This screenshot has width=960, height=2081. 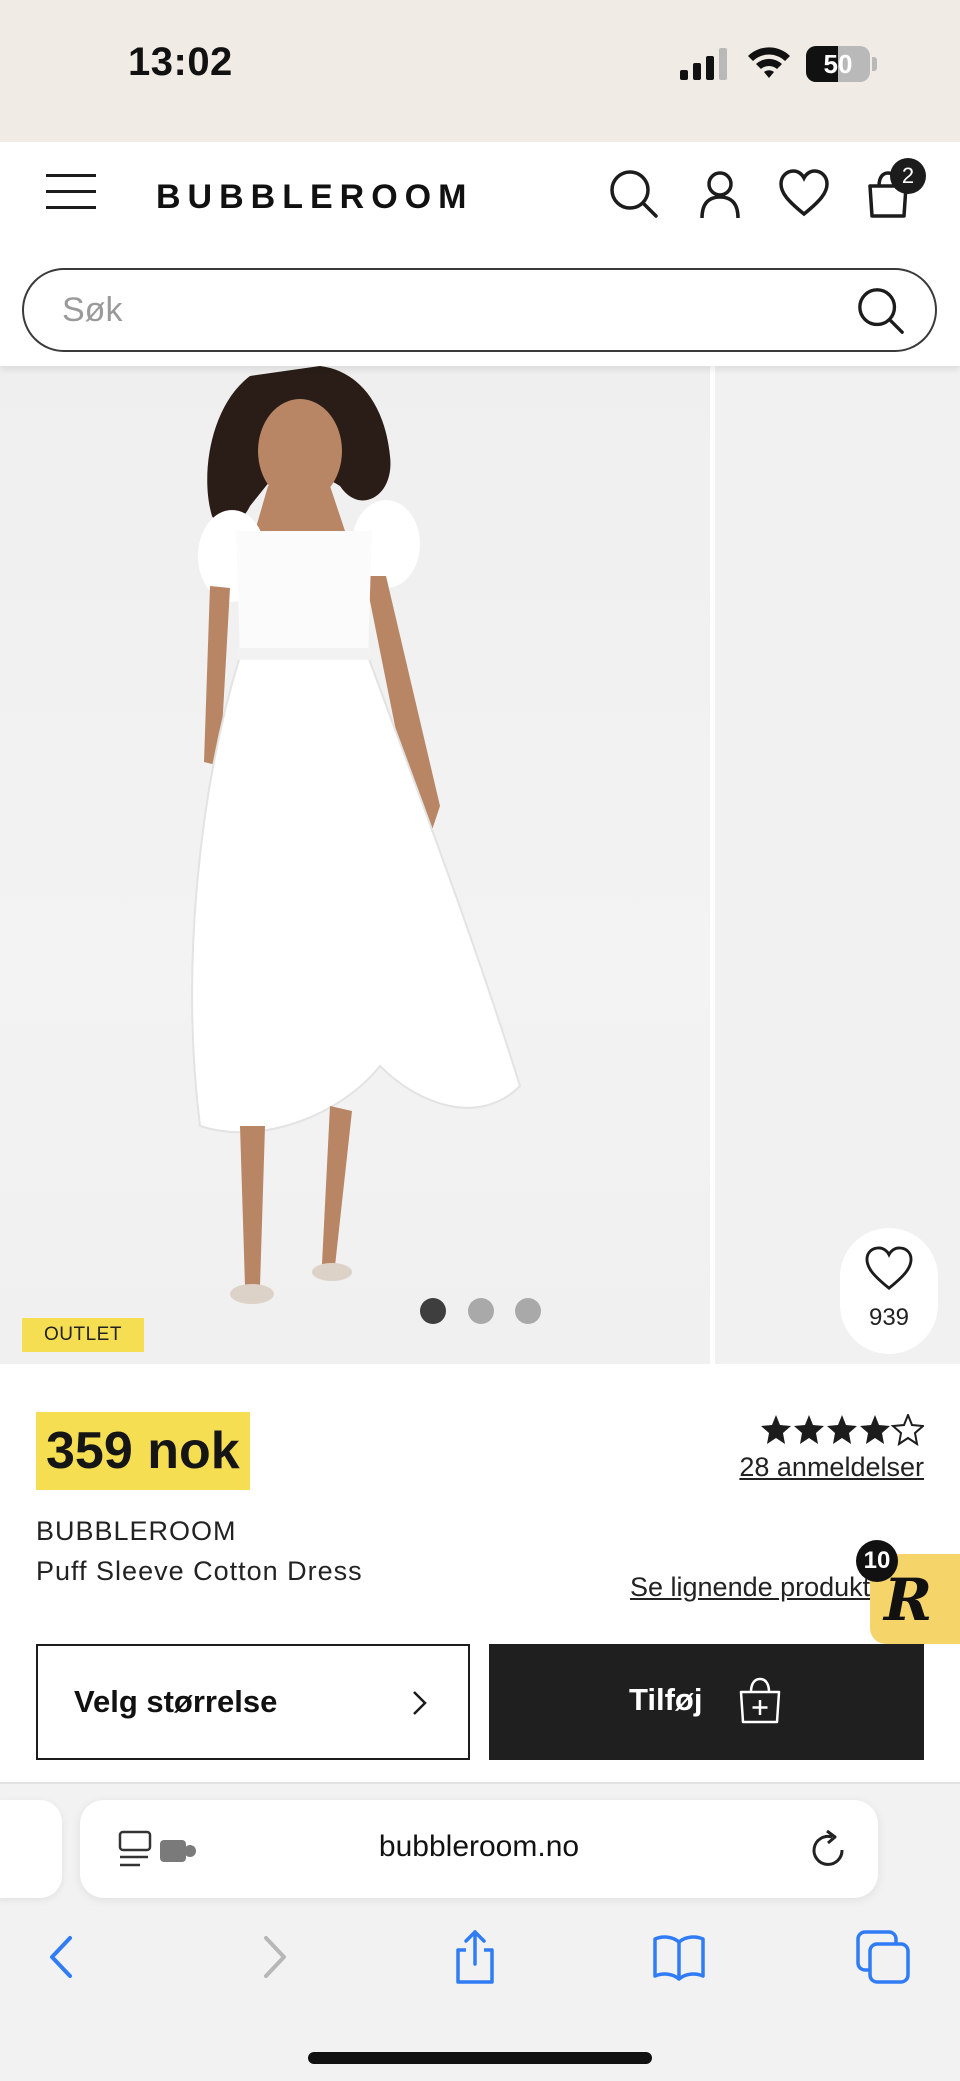 What do you see at coordinates (831, 1467) in the screenshot?
I see `reviews-link: 28 anmeldelser` at bounding box center [831, 1467].